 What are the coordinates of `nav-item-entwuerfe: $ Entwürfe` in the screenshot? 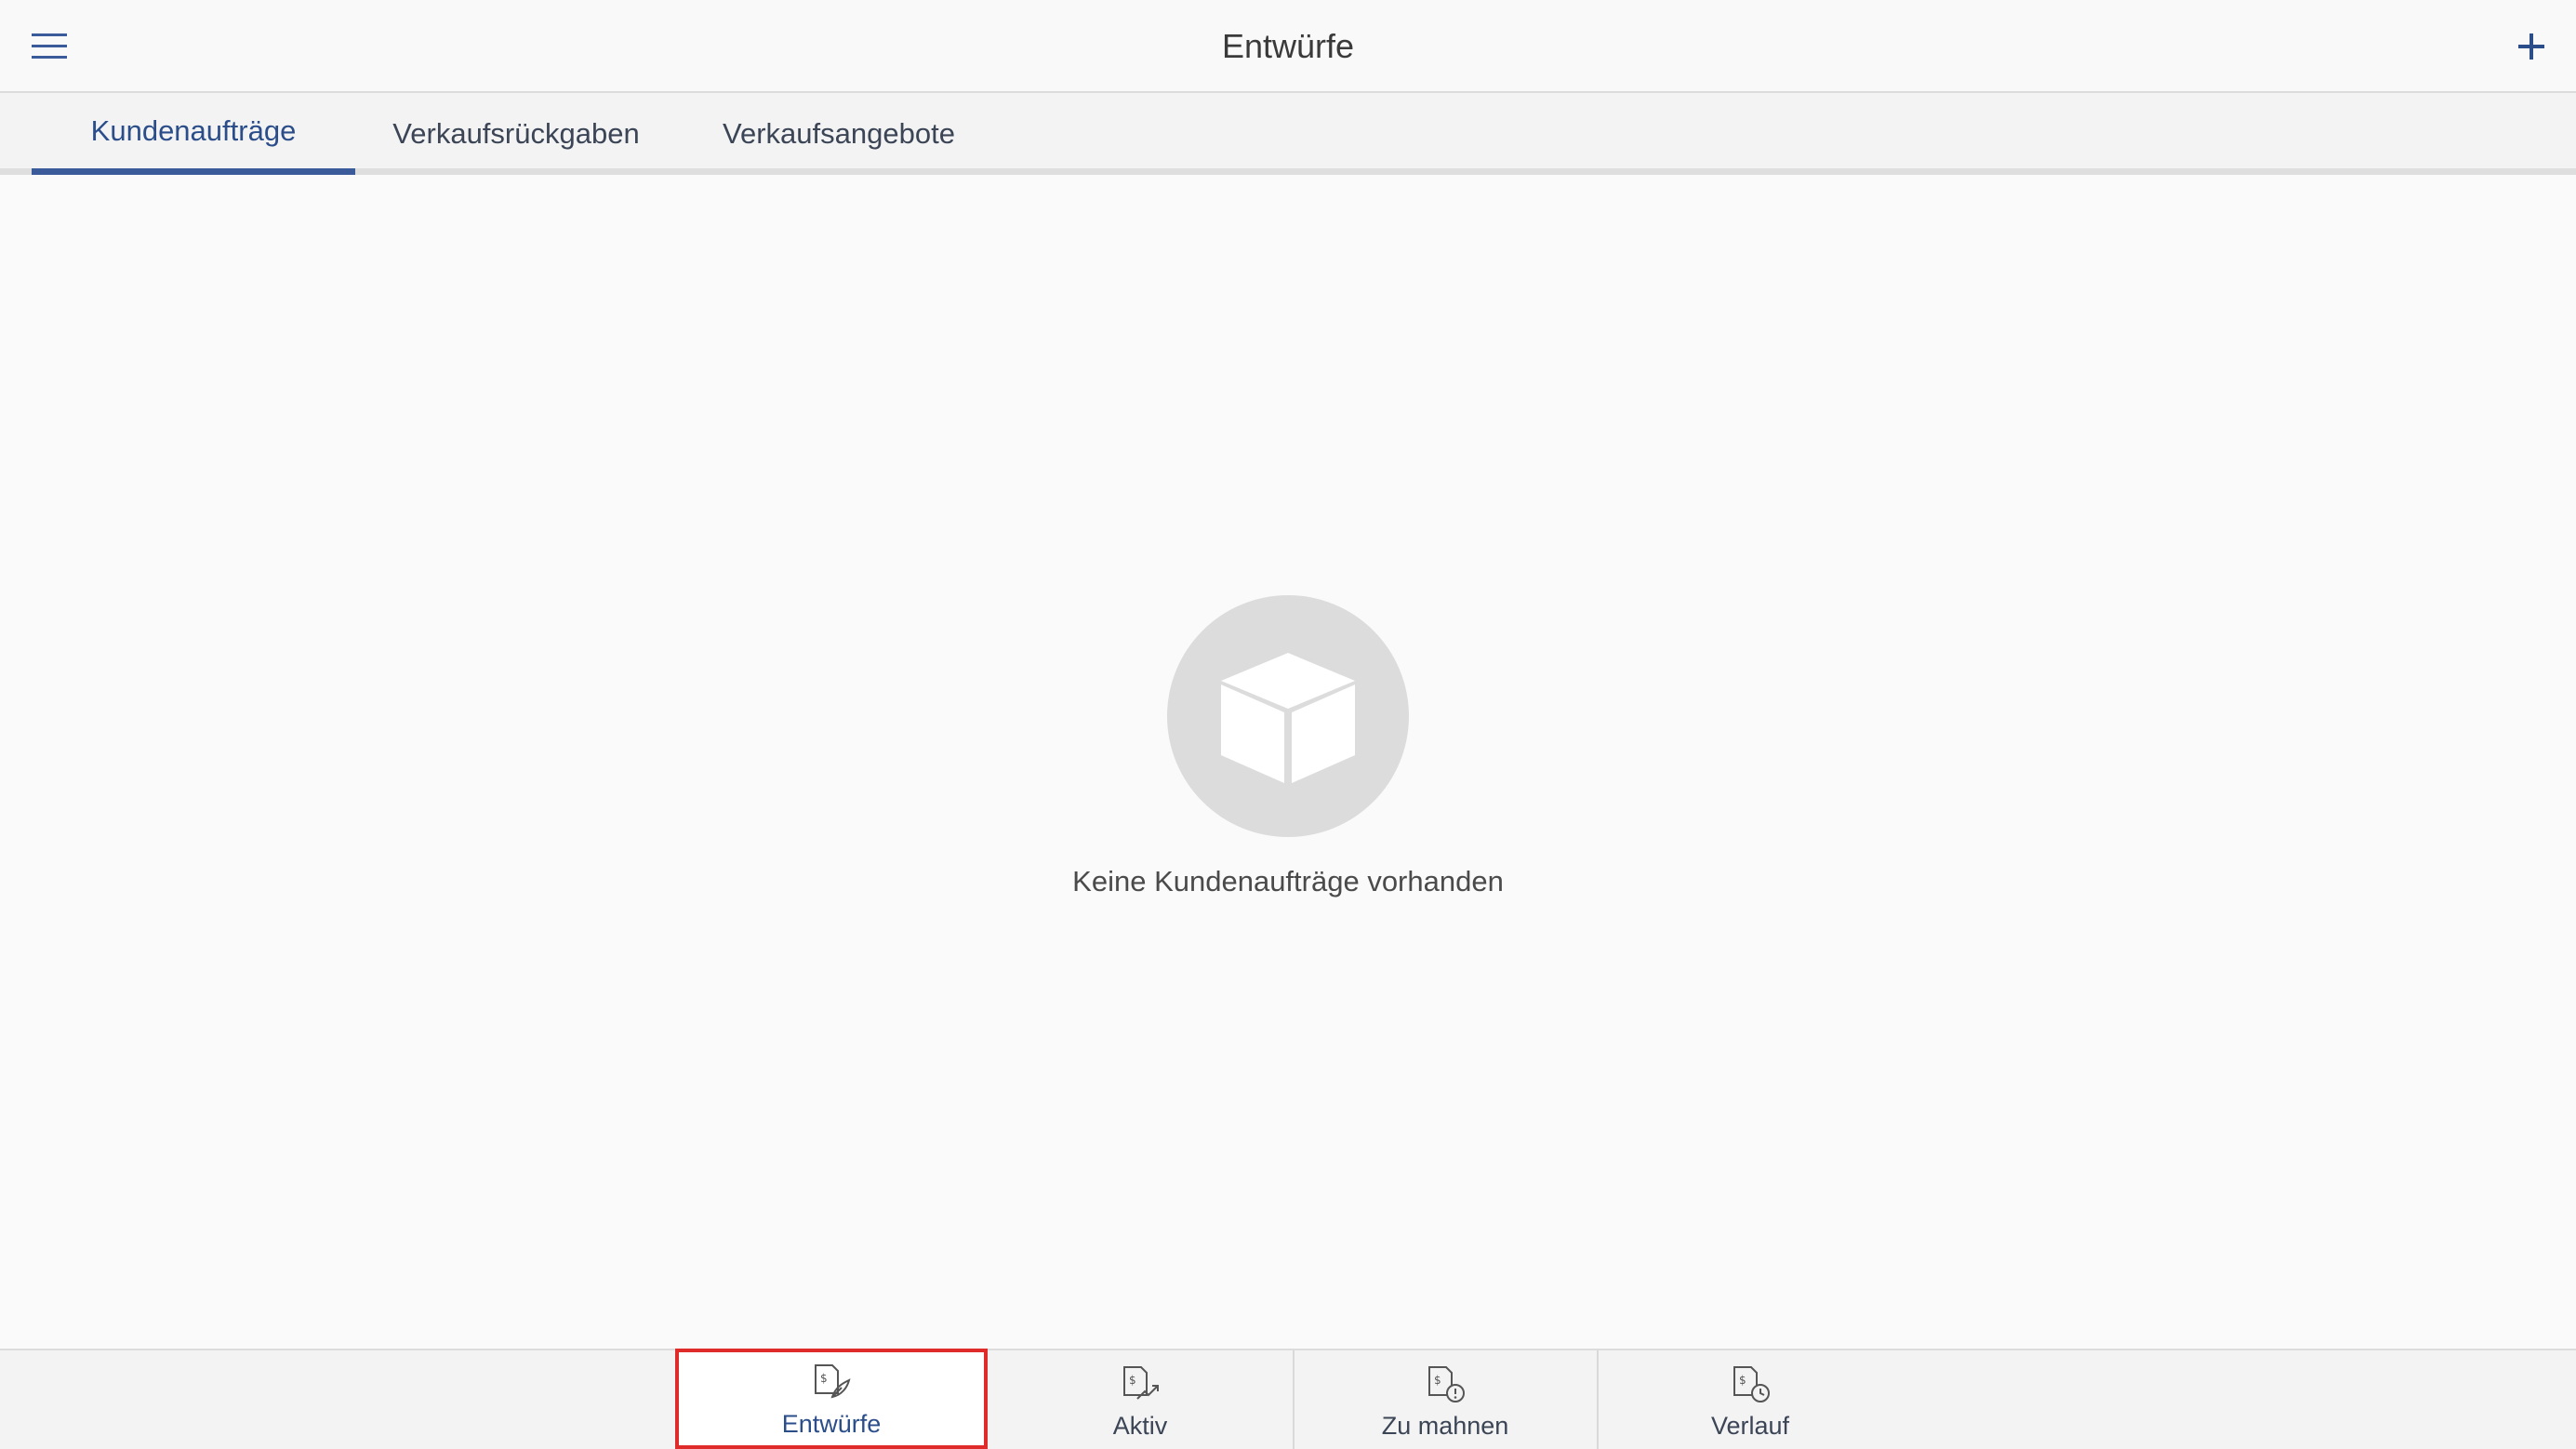 It's located at (831, 1399).